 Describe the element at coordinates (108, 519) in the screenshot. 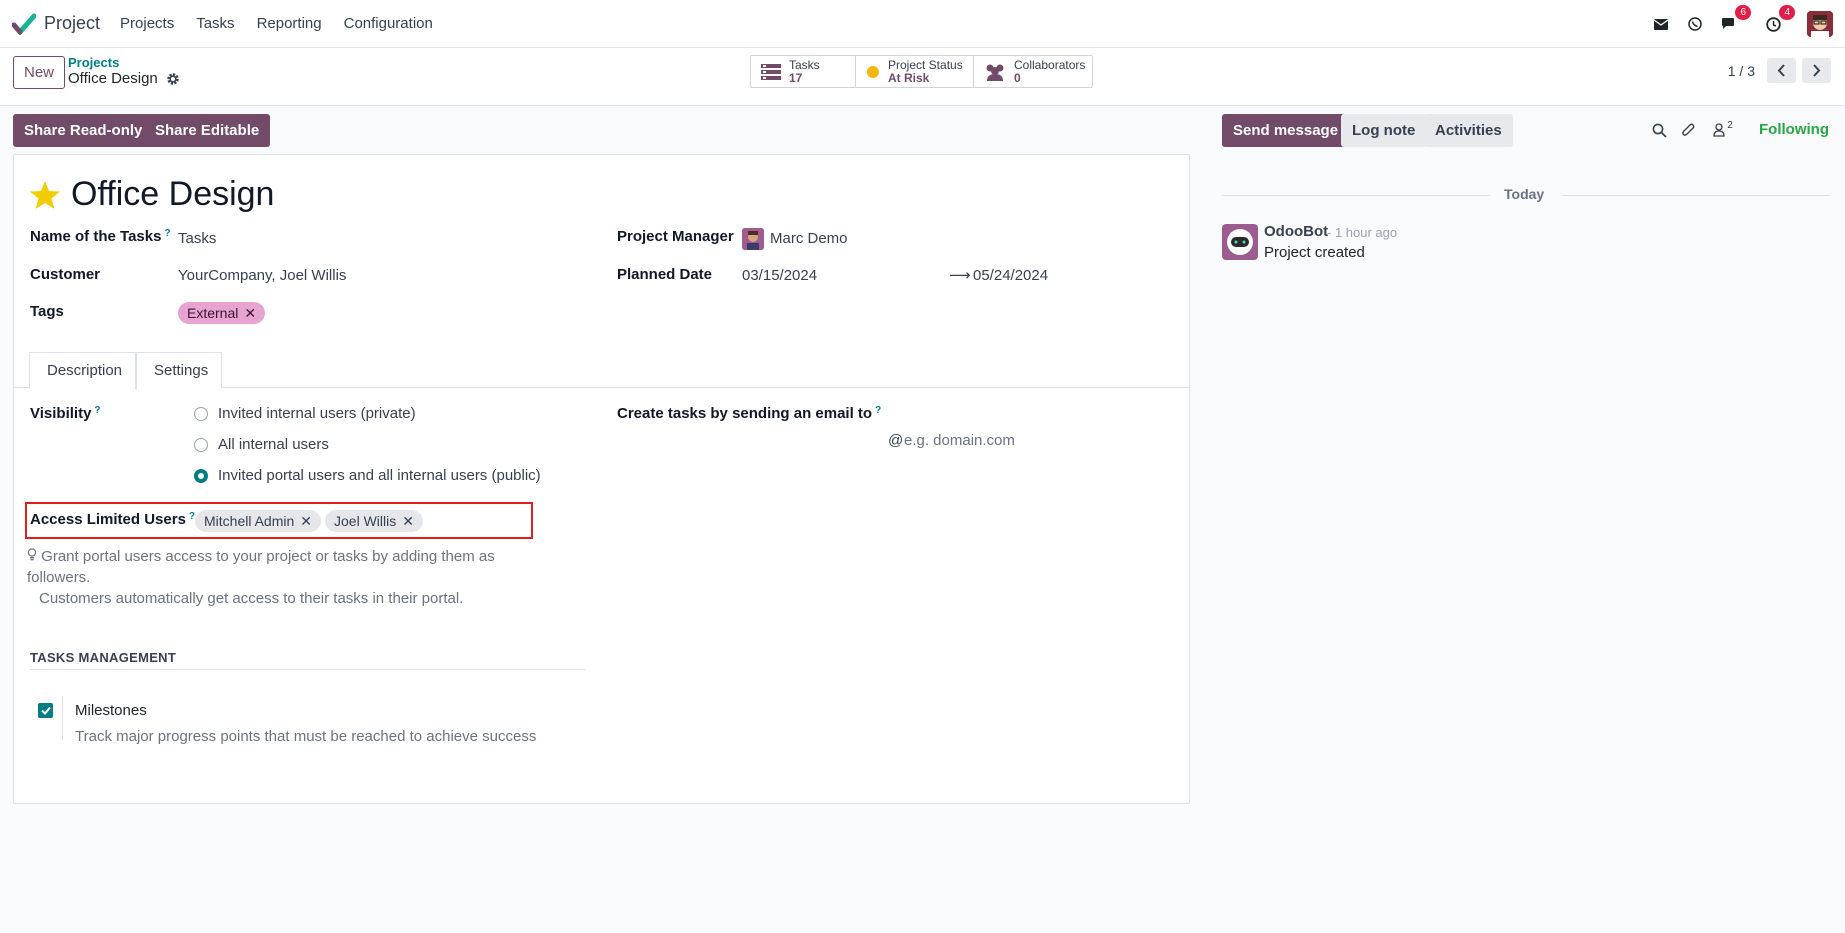

I see `access-limited-users-label-text: Access Limited Users` at that location.